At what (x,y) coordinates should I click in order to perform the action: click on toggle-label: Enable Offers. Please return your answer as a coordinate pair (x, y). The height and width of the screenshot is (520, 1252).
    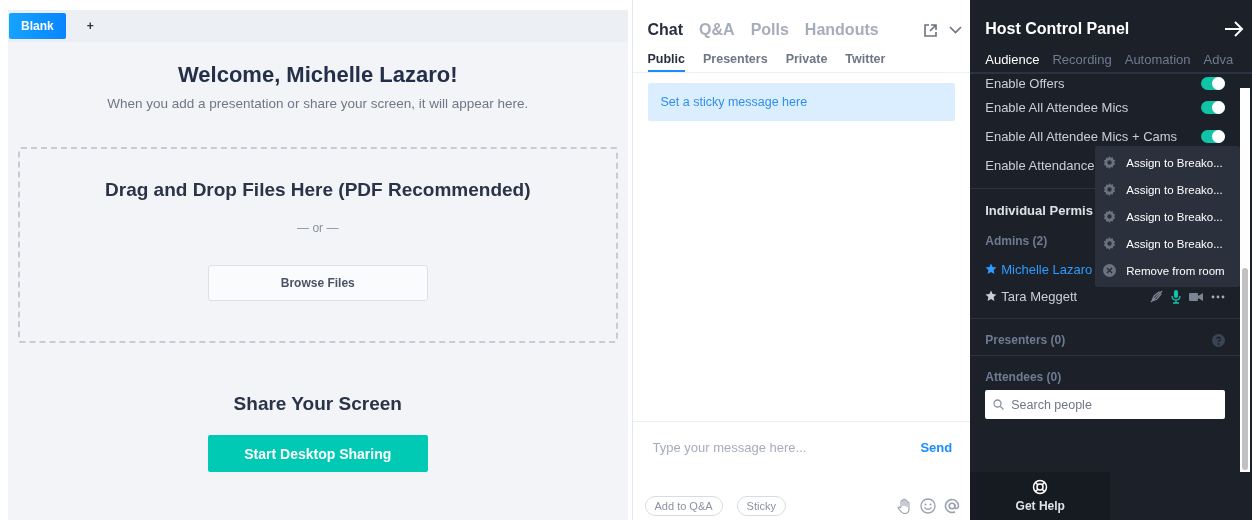
    Looking at the image, I should click on (1025, 83).